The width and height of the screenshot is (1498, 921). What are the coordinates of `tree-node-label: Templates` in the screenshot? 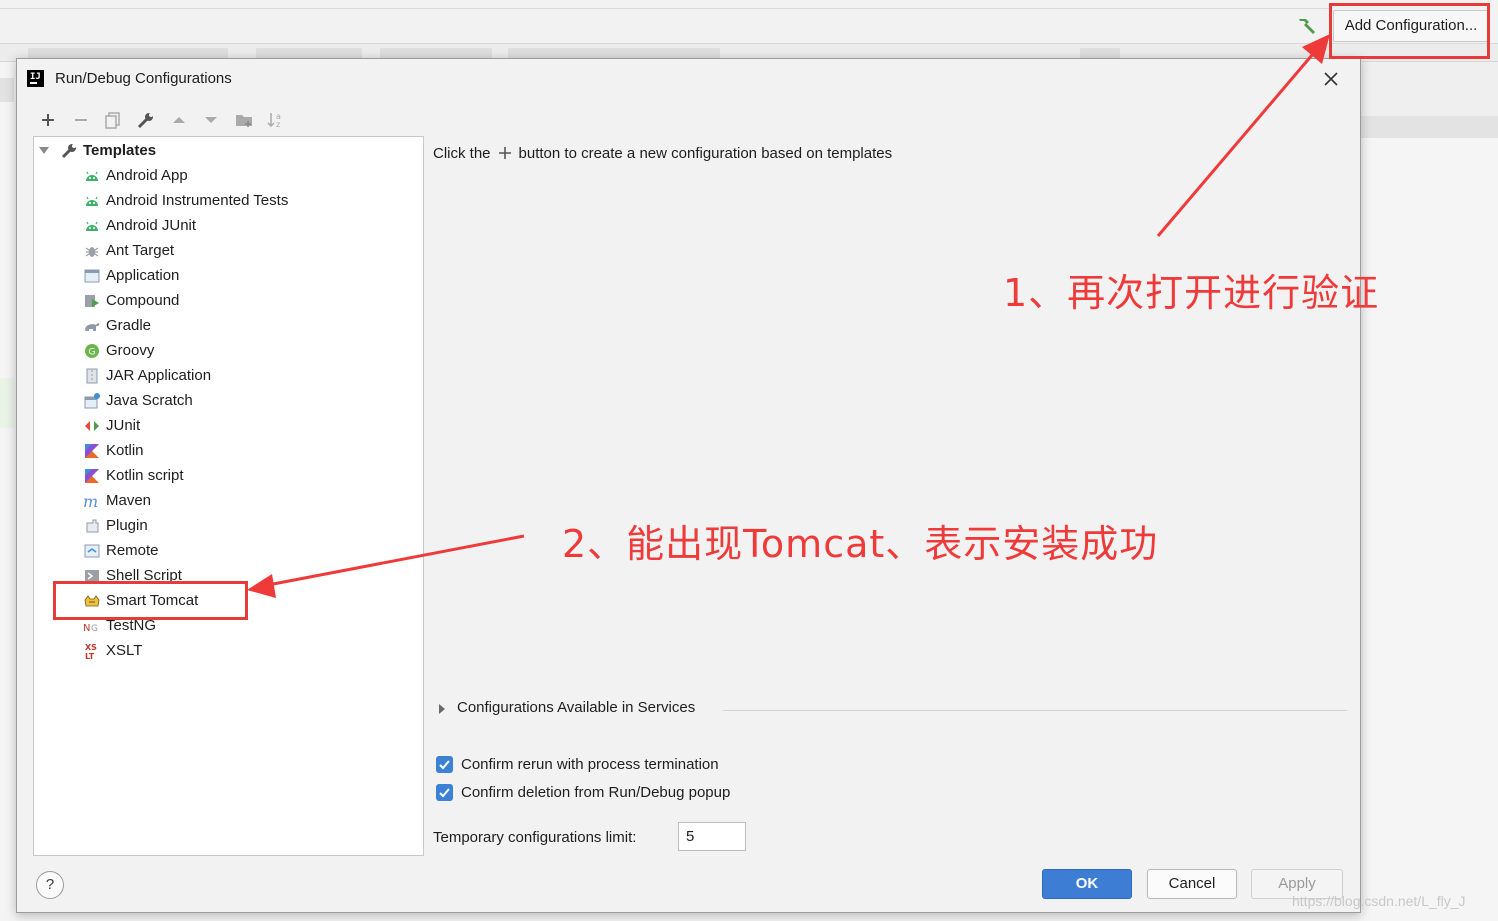 It's located at (120, 150).